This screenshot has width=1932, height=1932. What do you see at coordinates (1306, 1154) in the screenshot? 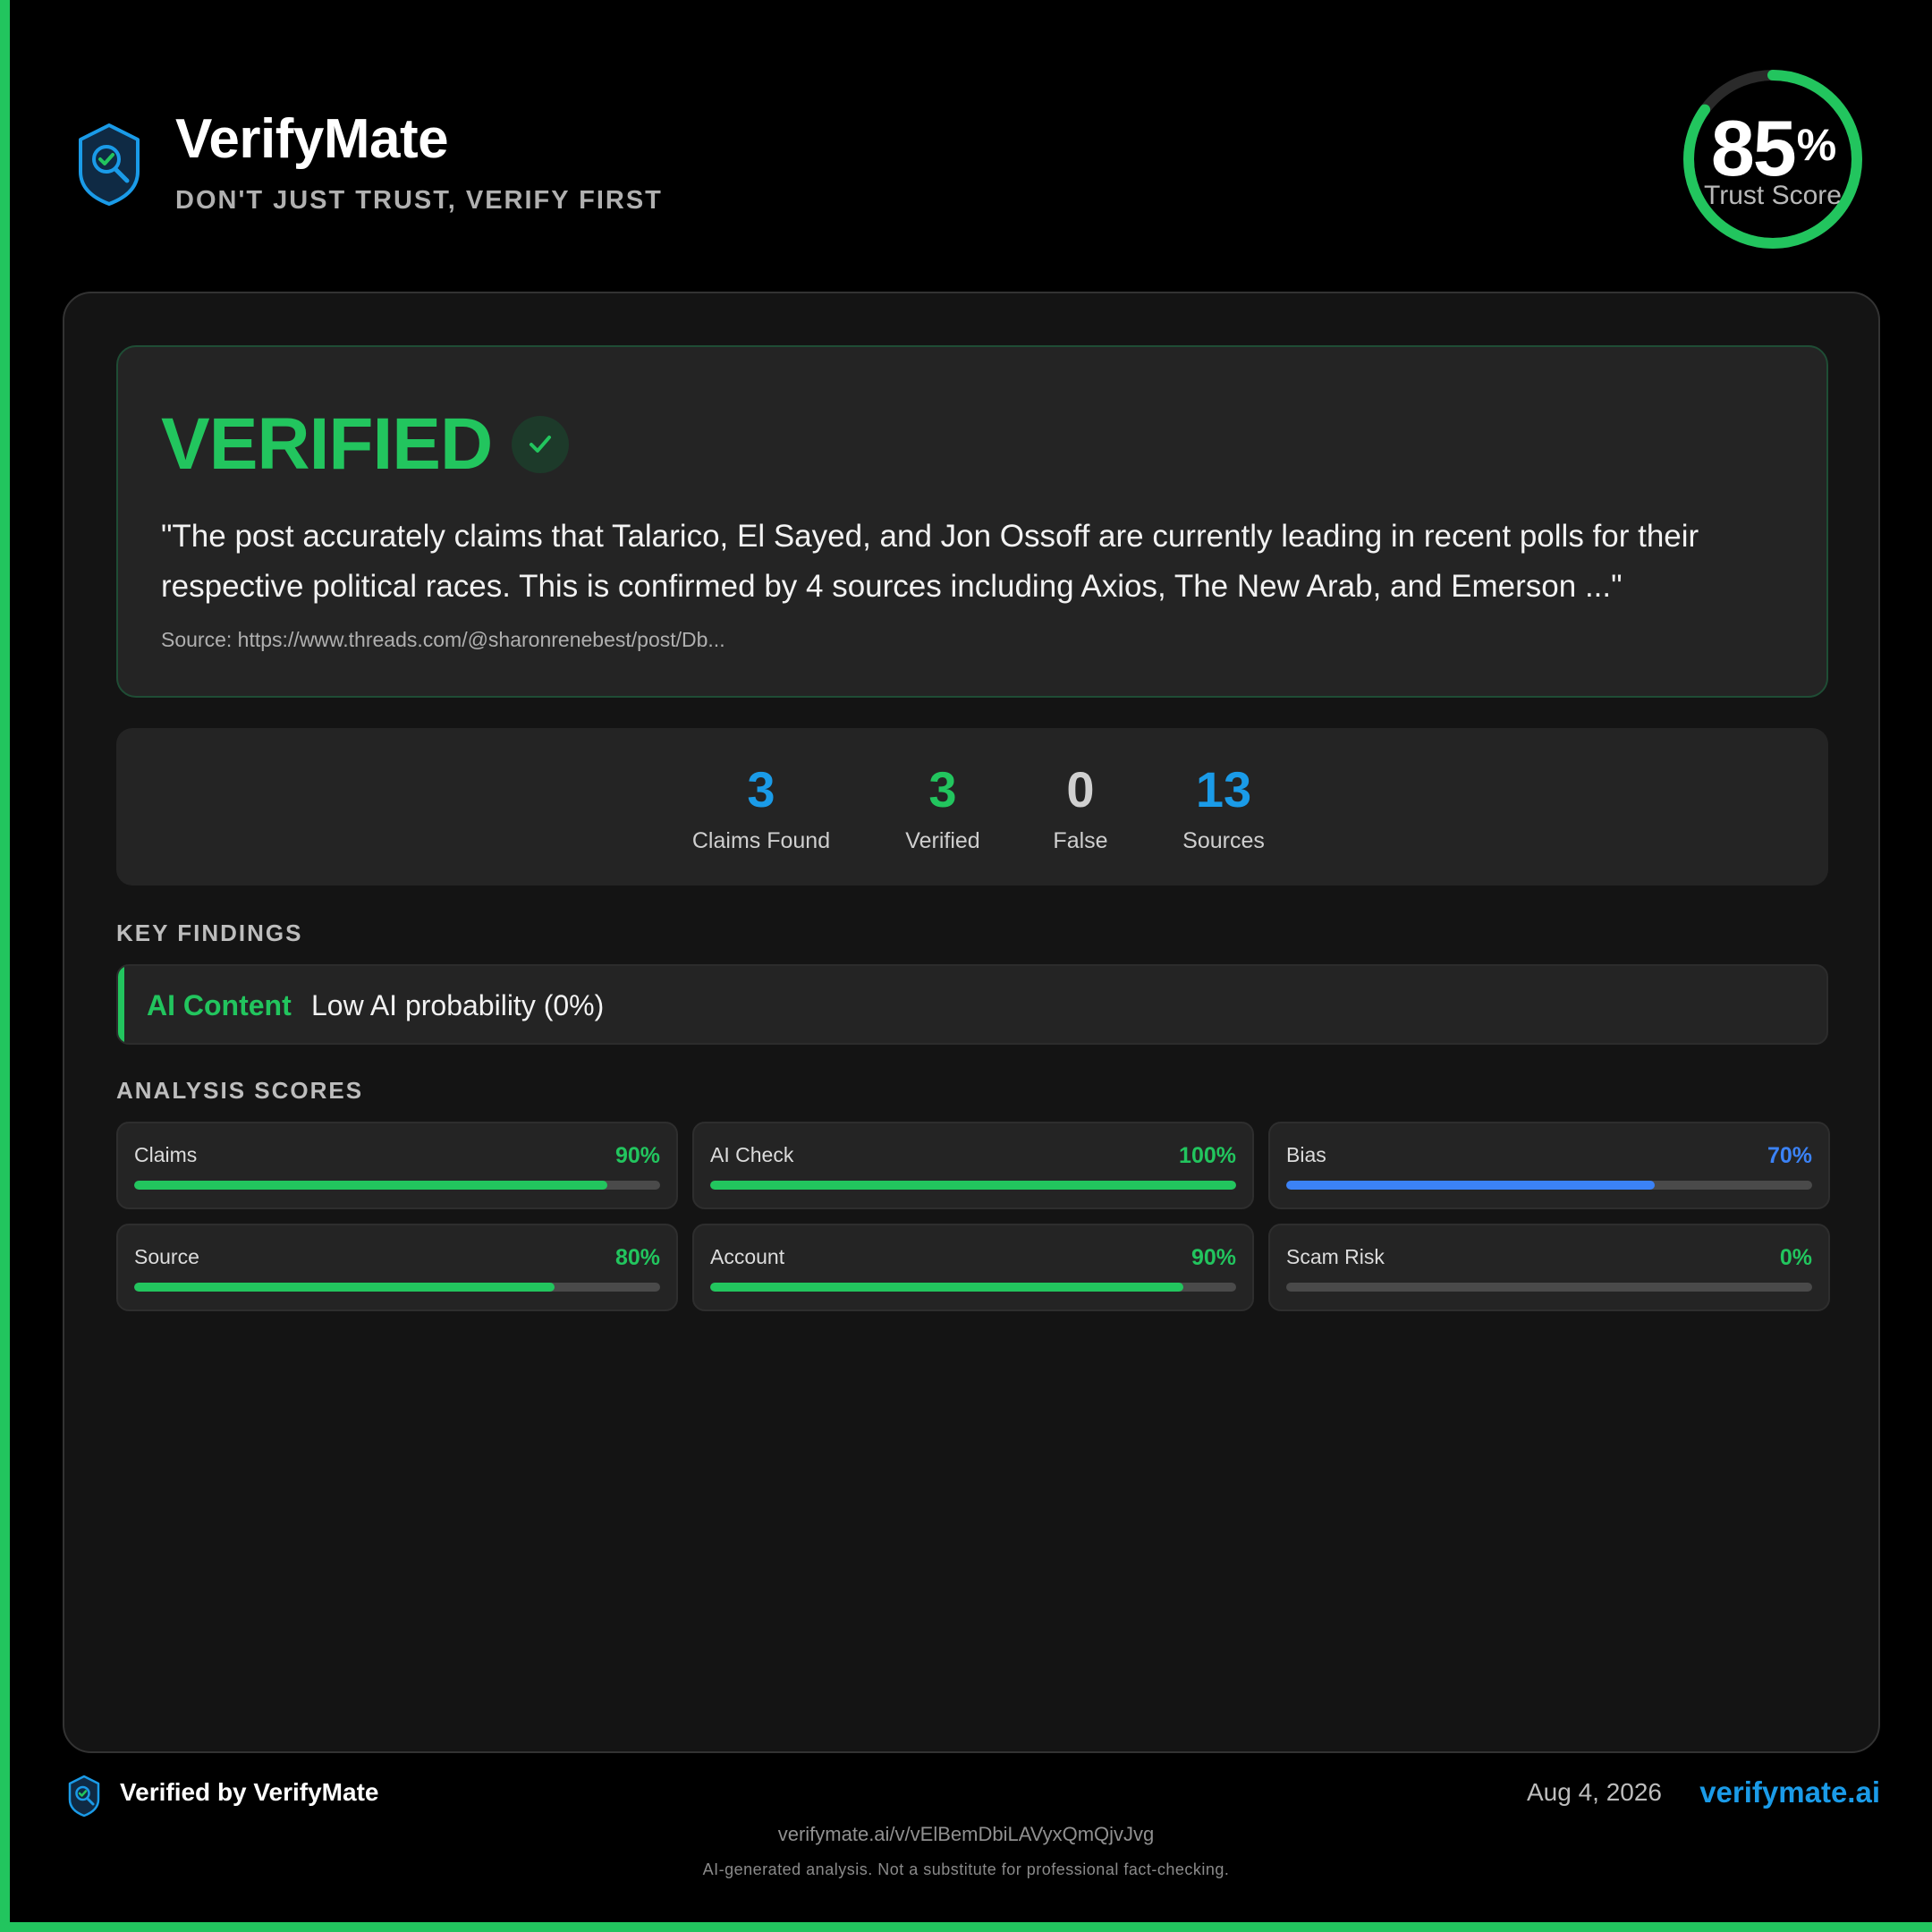
I see `score-label: Bias` at bounding box center [1306, 1154].